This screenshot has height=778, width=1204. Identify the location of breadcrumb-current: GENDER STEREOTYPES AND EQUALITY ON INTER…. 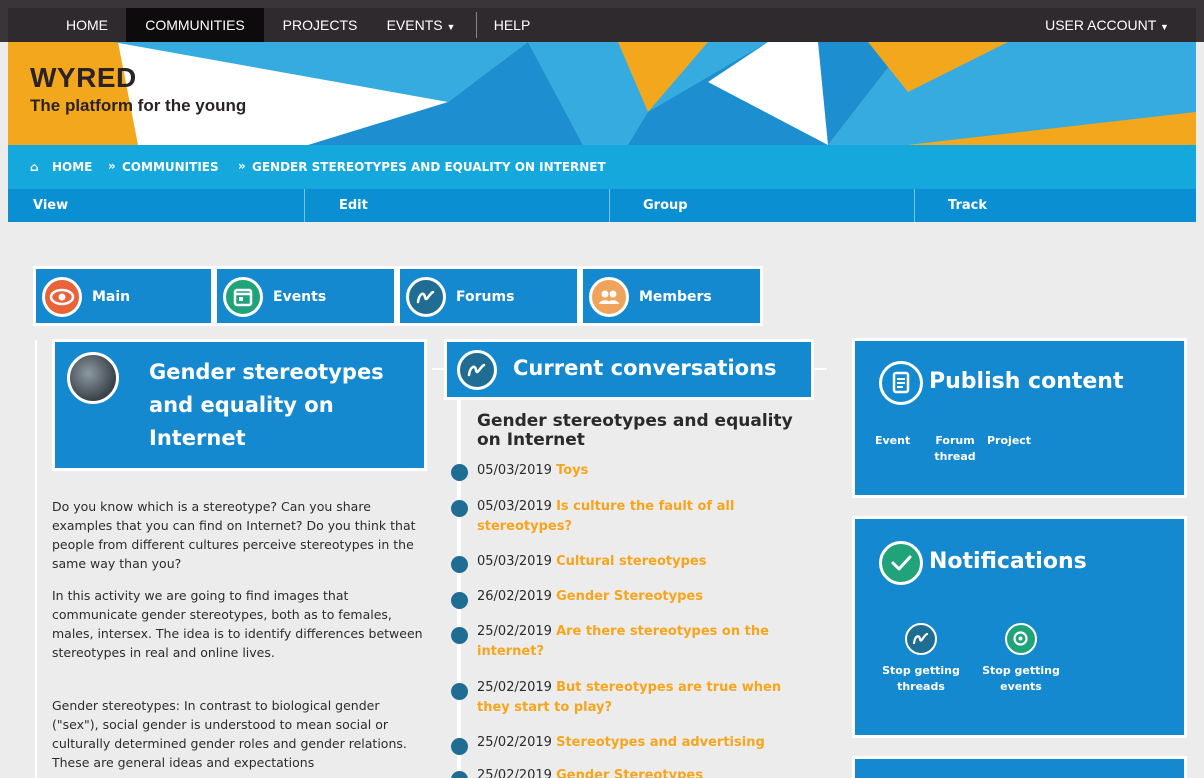
(429, 167).